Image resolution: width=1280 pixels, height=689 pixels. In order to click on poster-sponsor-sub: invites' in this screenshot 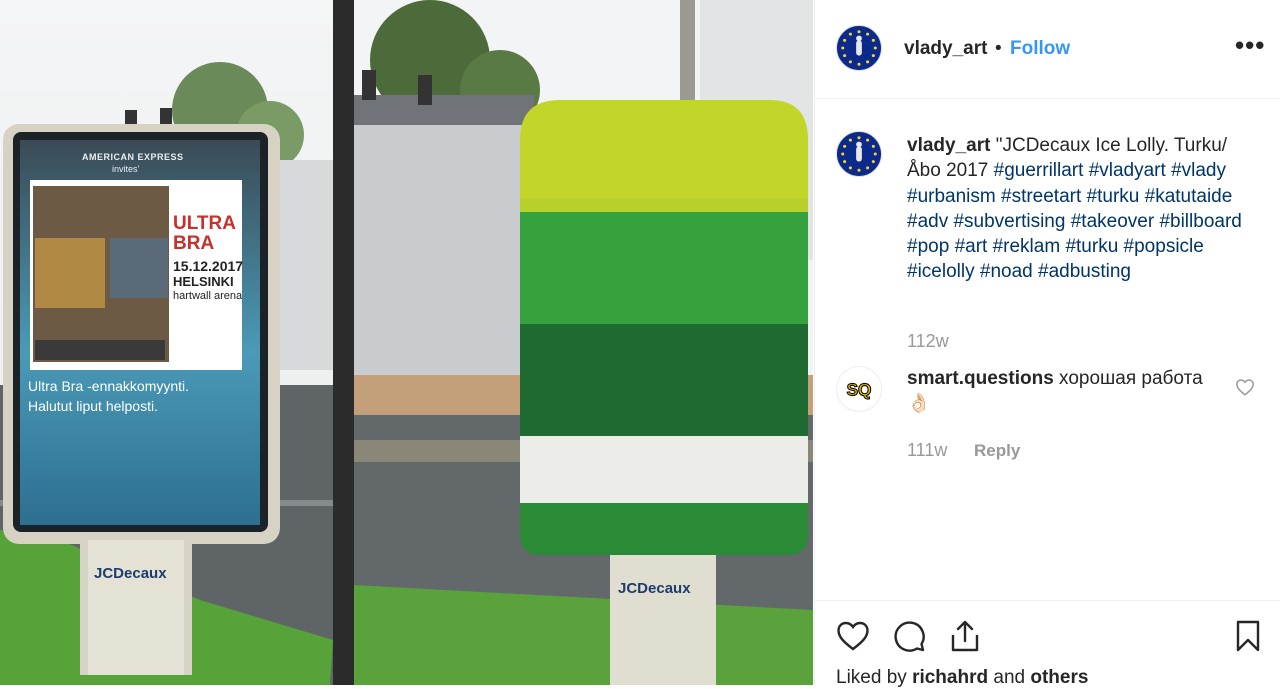, I will do `click(126, 169)`.